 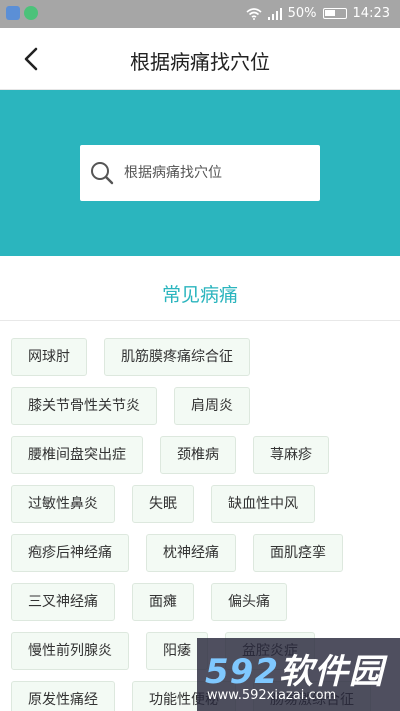 What do you see at coordinates (70, 651) in the screenshot?
I see `ailment-tag: 慢性前列腺炎` at bounding box center [70, 651].